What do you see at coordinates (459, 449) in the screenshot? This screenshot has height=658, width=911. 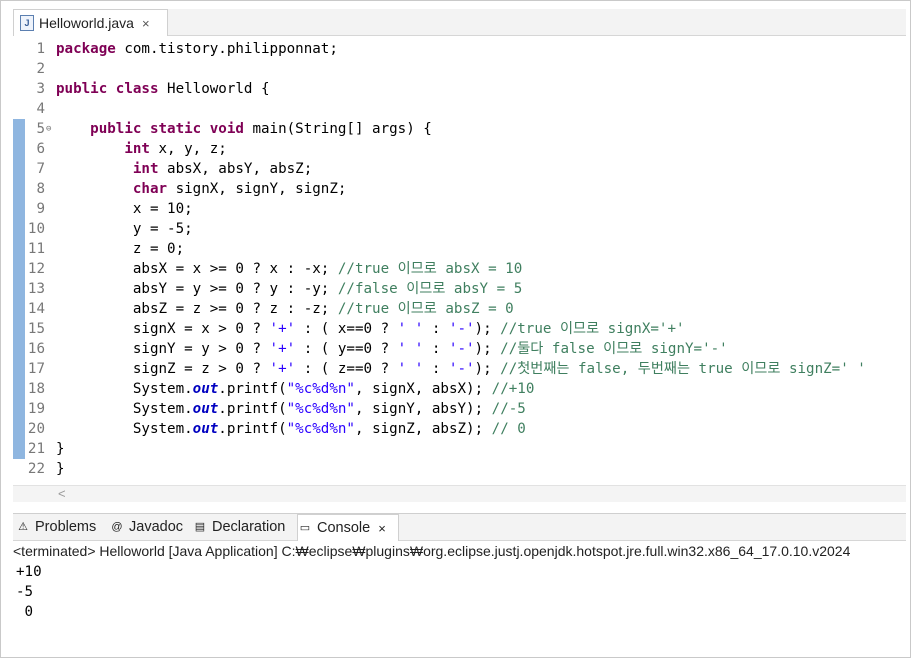 I see `code-line: 21}` at bounding box center [459, 449].